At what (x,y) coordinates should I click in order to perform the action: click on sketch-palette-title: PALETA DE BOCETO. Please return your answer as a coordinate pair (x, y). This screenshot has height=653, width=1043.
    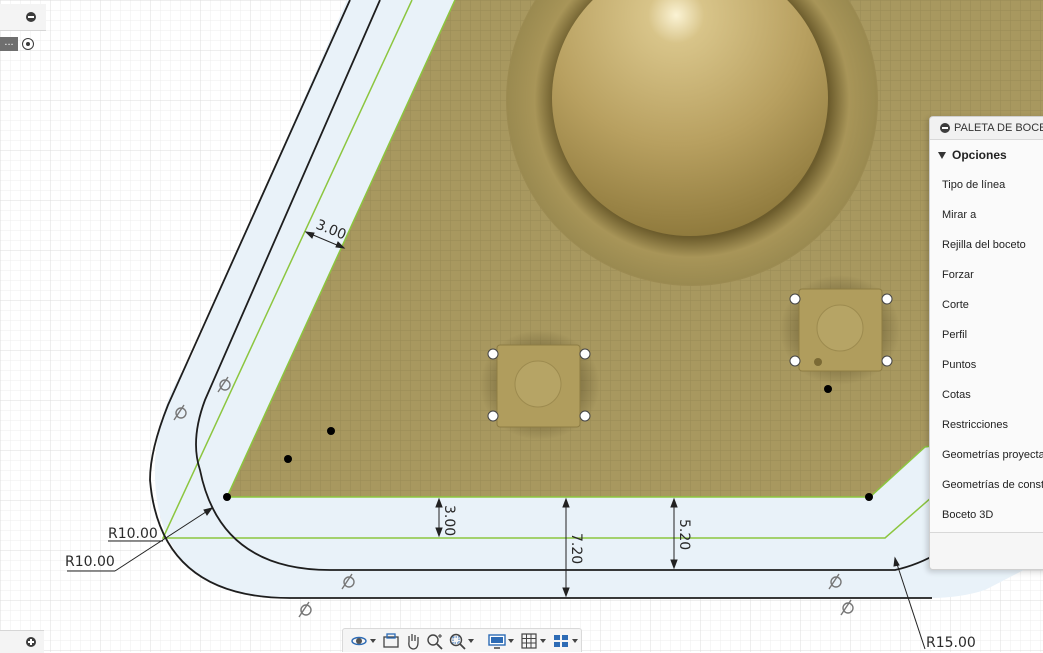
    Looking at the image, I should click on (998, 128).